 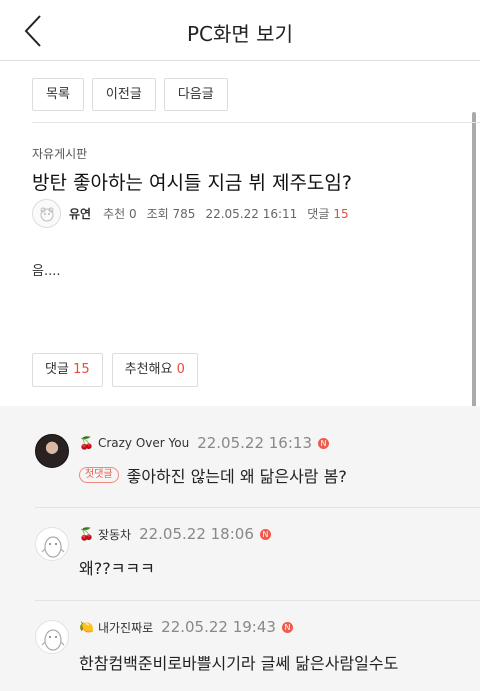 What do you see at coordinates (86, 627) in the screenshot?
I see `lemon-icon: 🍋` at bounding box center [86, 627].